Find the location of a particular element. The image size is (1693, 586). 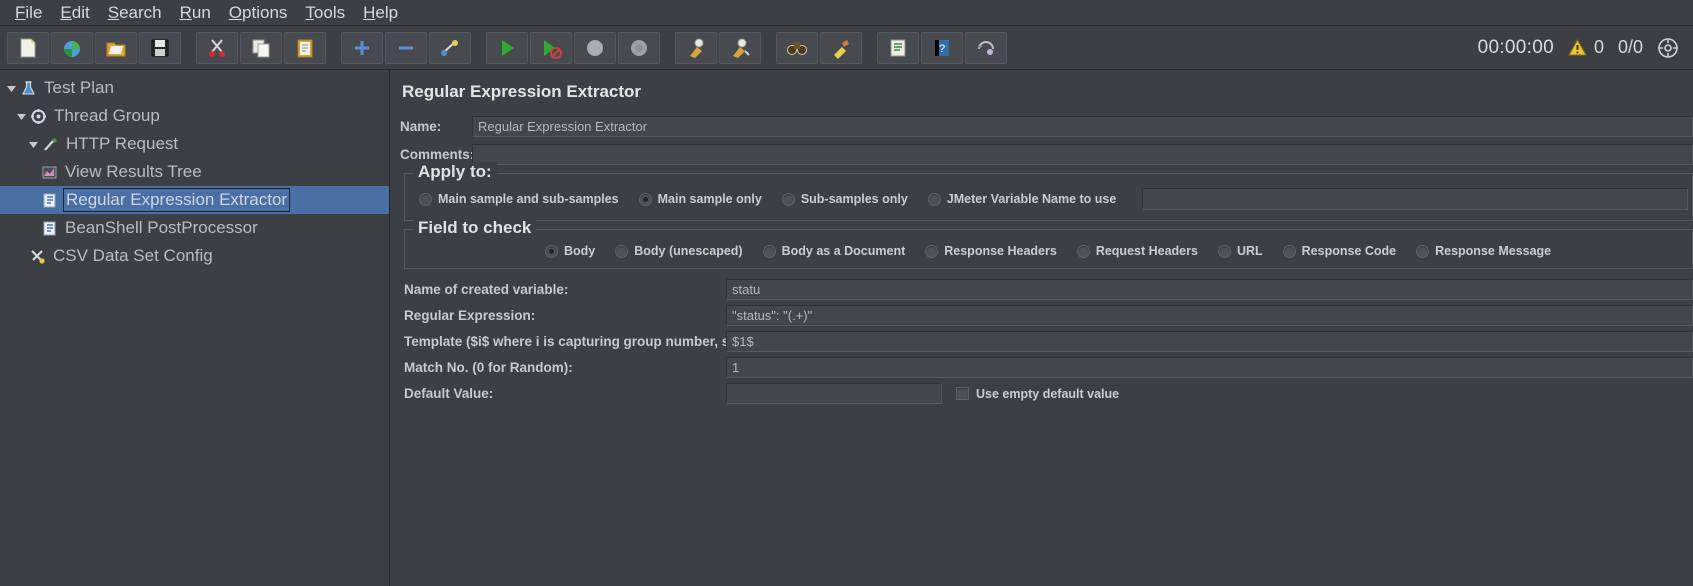

undo-icon is located at coordinates (986, 47).